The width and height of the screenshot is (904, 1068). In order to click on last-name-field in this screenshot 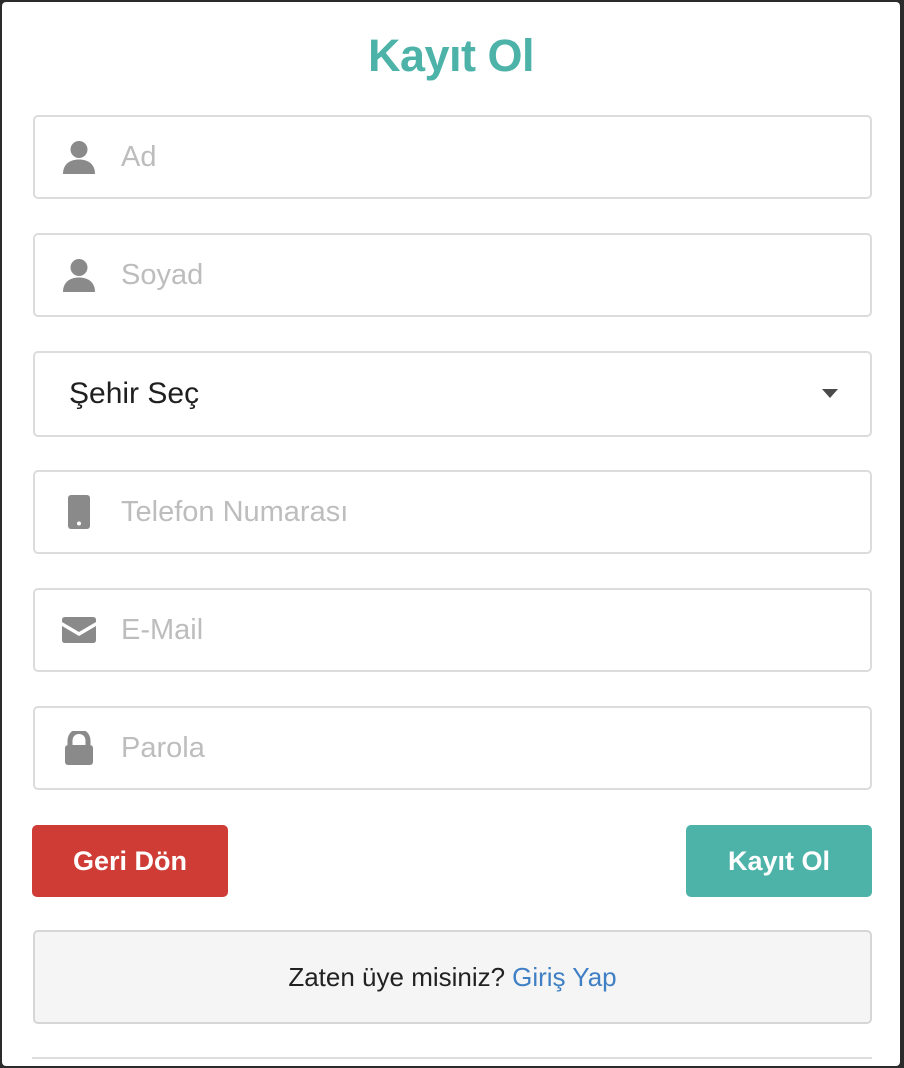, I will do `click(452, 275)`.